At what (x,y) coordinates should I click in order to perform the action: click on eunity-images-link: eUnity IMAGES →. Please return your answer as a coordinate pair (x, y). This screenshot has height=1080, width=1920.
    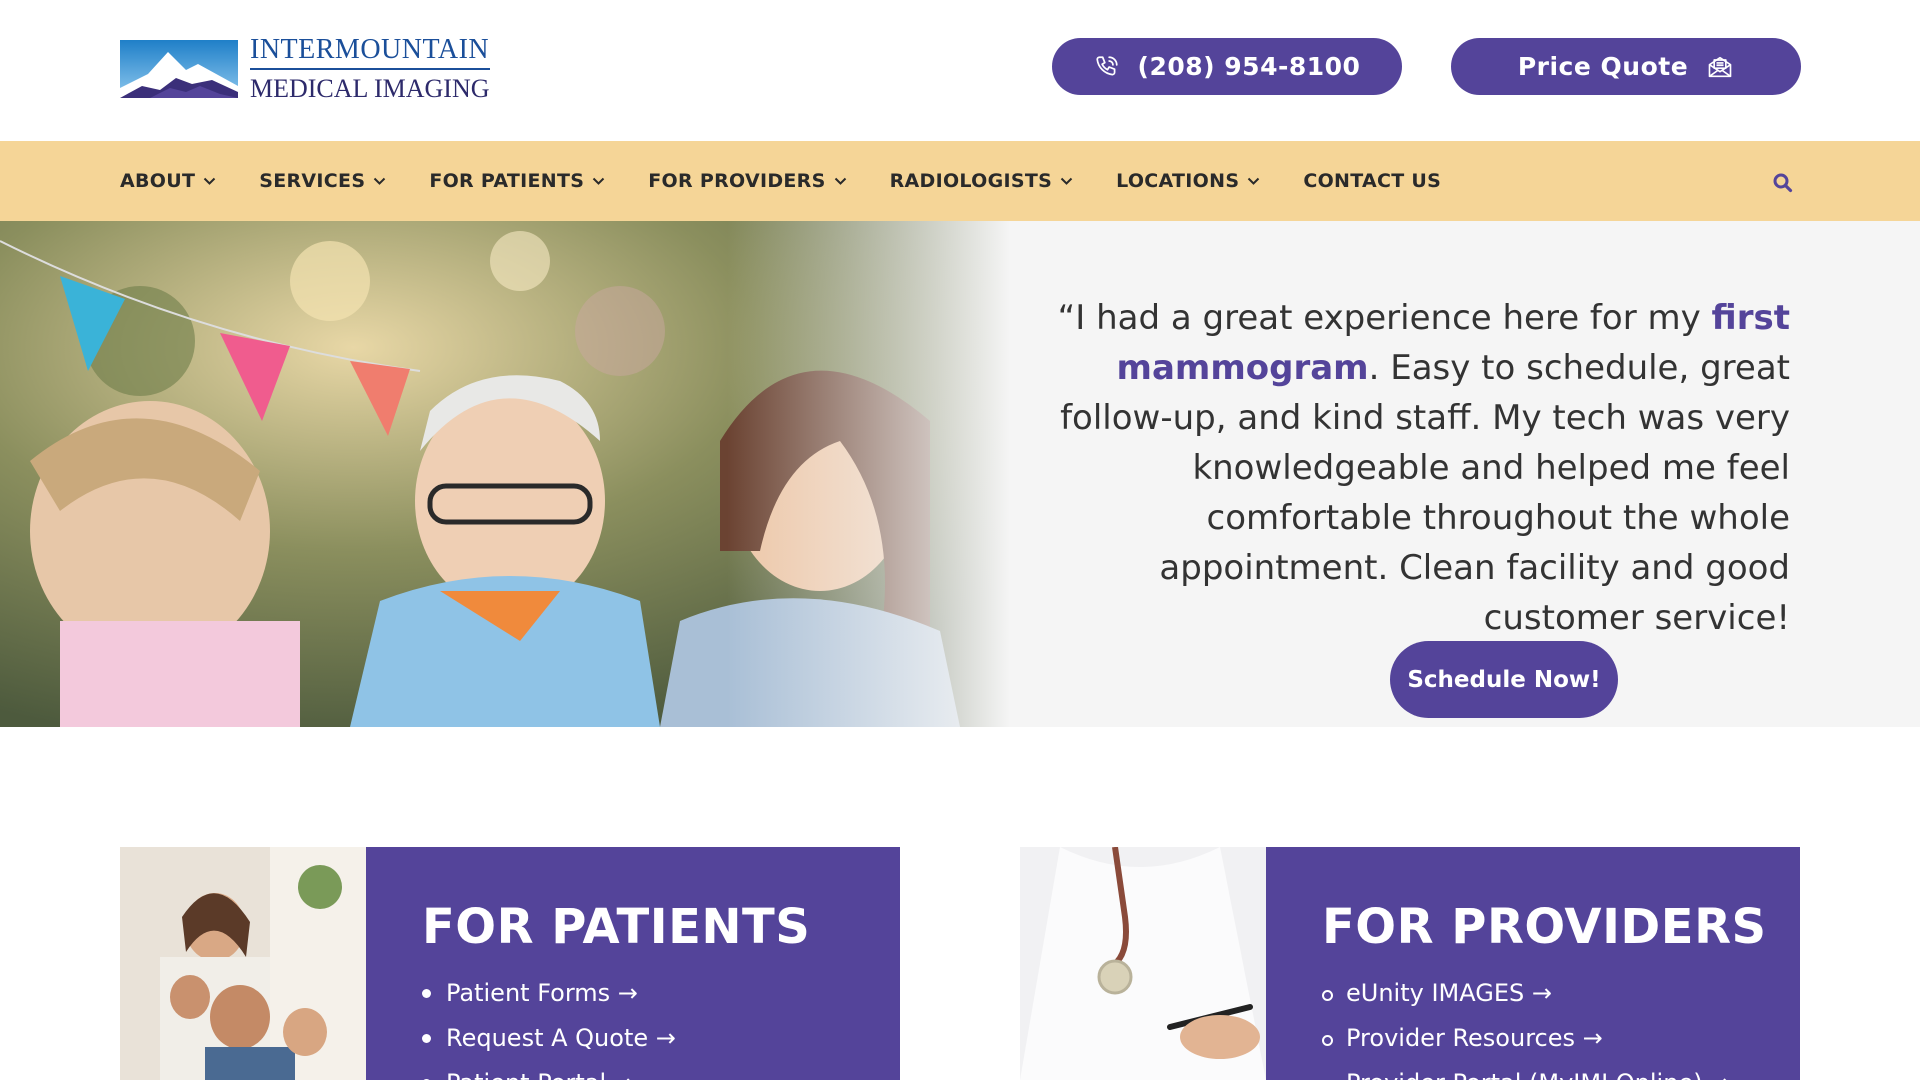
    Looking at the image, I should click on (1526, 993).